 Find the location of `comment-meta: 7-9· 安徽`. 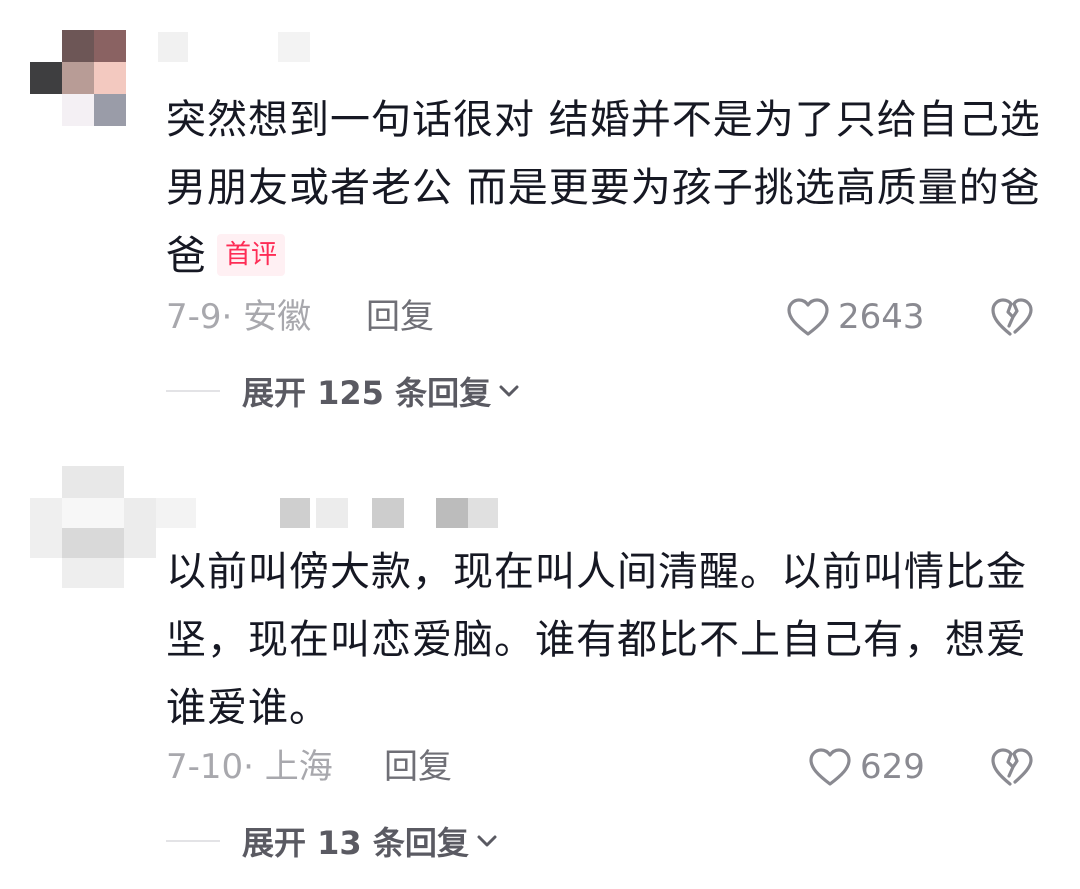

comment-meta: 7-9· 安徽 is located at coordinates (238, 317).